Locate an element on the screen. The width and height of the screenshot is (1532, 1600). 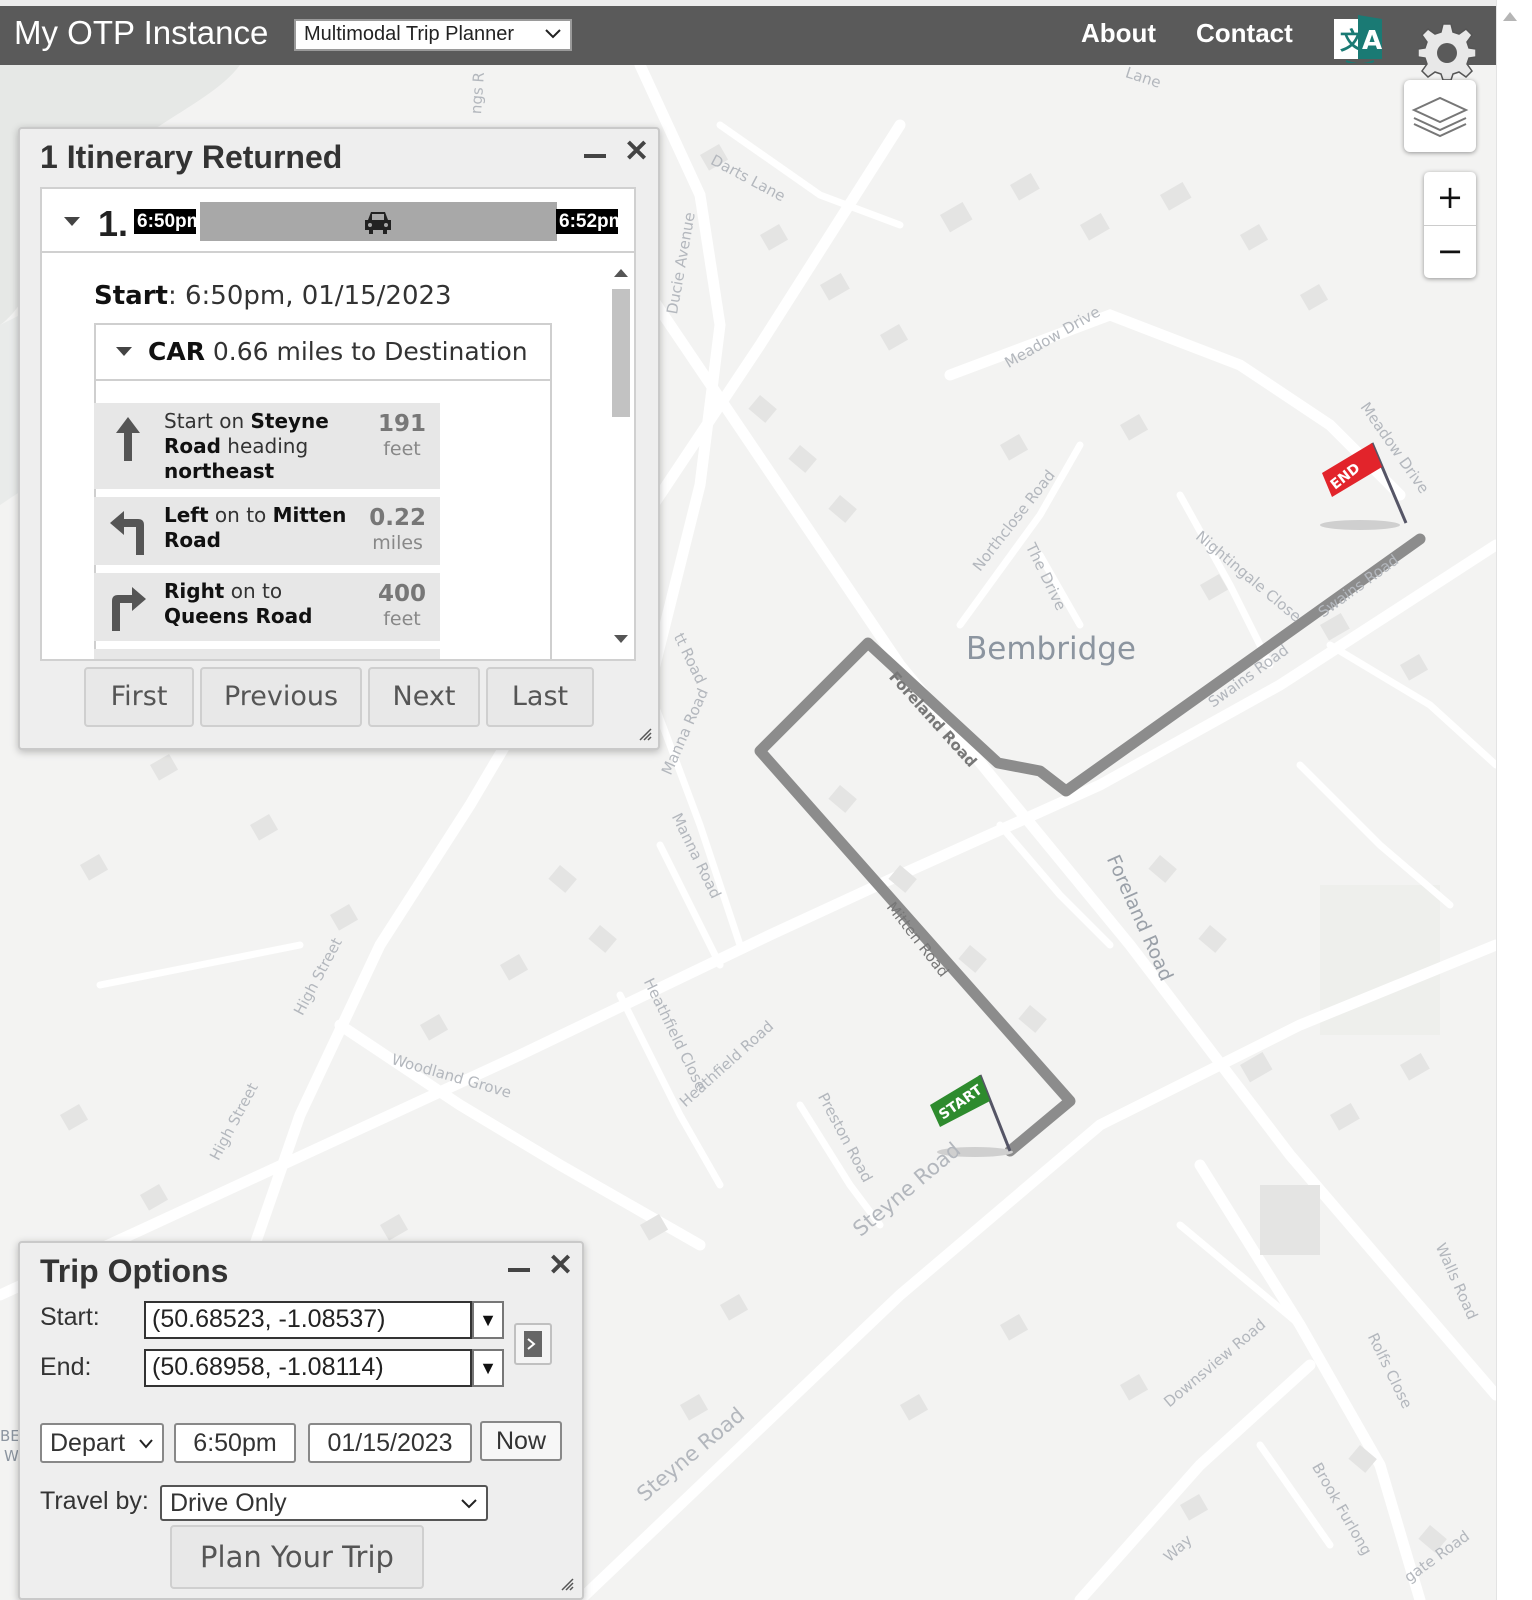
end-dropdown-button: ▼ is located at coordinates (488, 1368).